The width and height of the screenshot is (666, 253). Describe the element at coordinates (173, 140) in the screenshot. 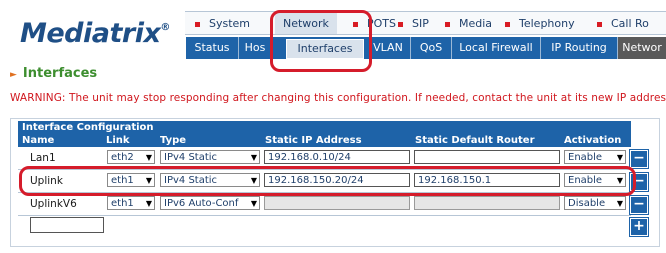

I see `col-type: Type` at that location.